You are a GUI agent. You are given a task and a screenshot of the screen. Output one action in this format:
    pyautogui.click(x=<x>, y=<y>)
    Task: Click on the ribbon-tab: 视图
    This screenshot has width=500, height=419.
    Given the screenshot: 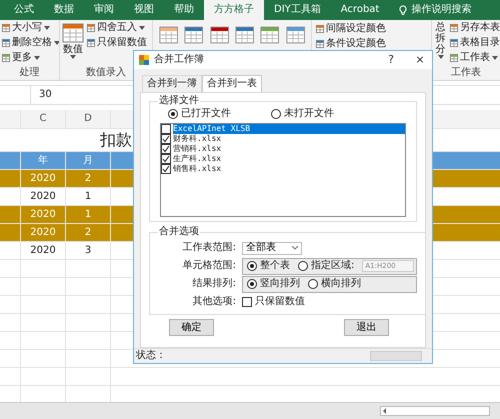 What is the action you would take?
    pyautogui.click(x=144, y=10)
    